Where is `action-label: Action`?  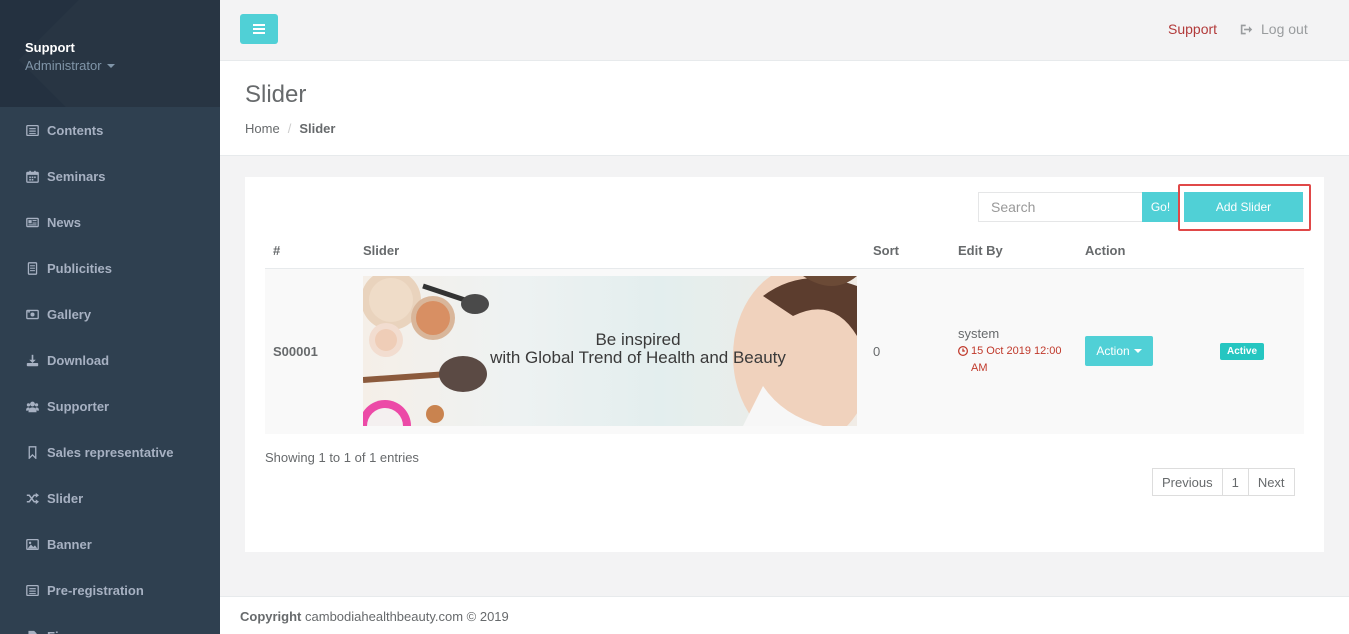
action-label: Action is located at coordinates (1113, 351).